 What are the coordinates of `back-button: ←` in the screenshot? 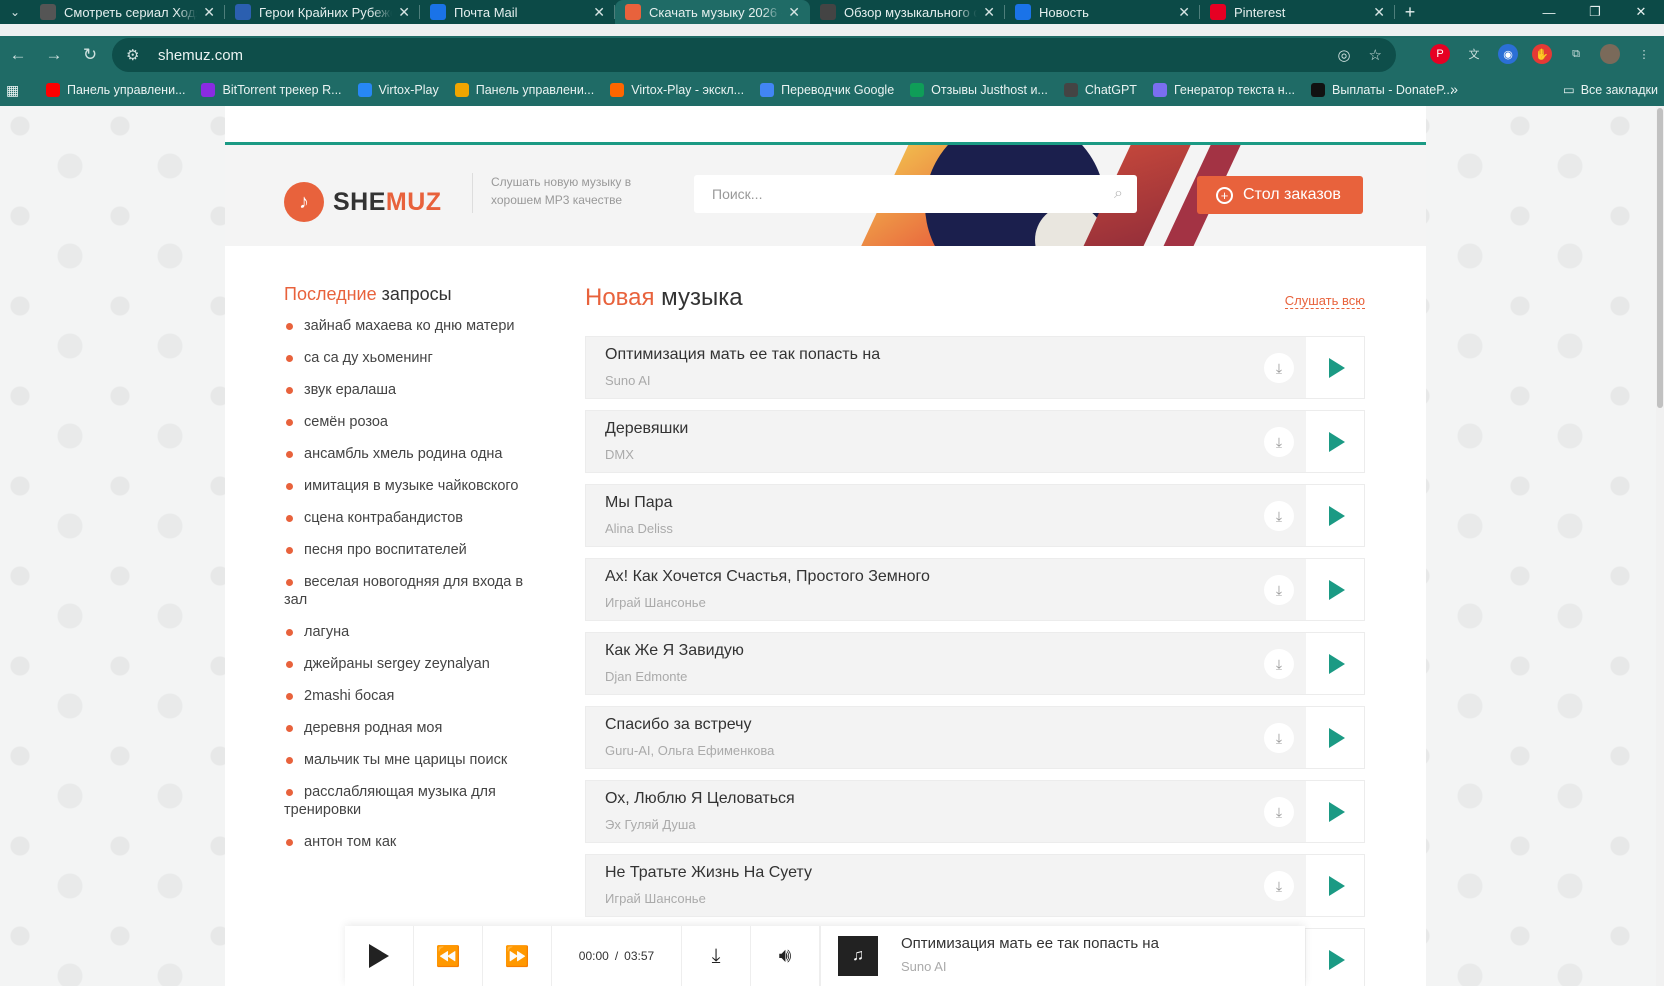 It's located at (18, 55).